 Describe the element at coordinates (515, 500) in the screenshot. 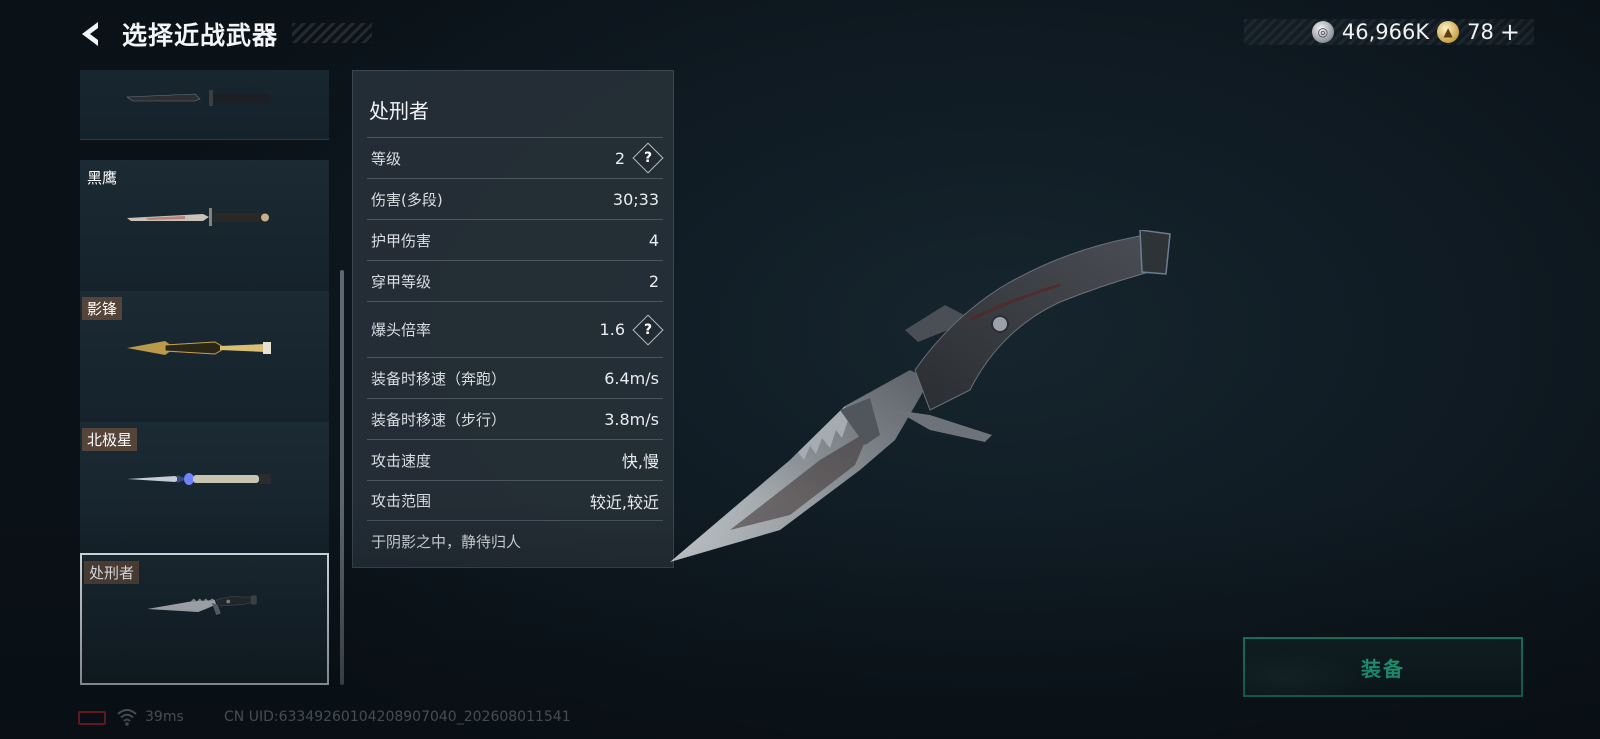

I see `stat-row-attack-range: 攻击范围 较近,较近` at that location.